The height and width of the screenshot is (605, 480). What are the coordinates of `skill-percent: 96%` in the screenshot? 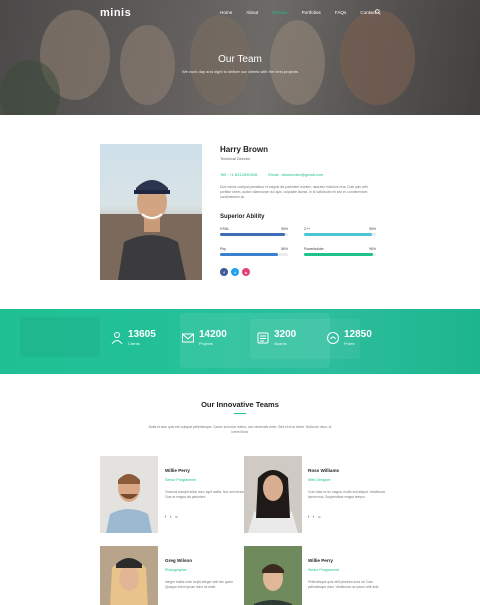 It's located at (372, 249).